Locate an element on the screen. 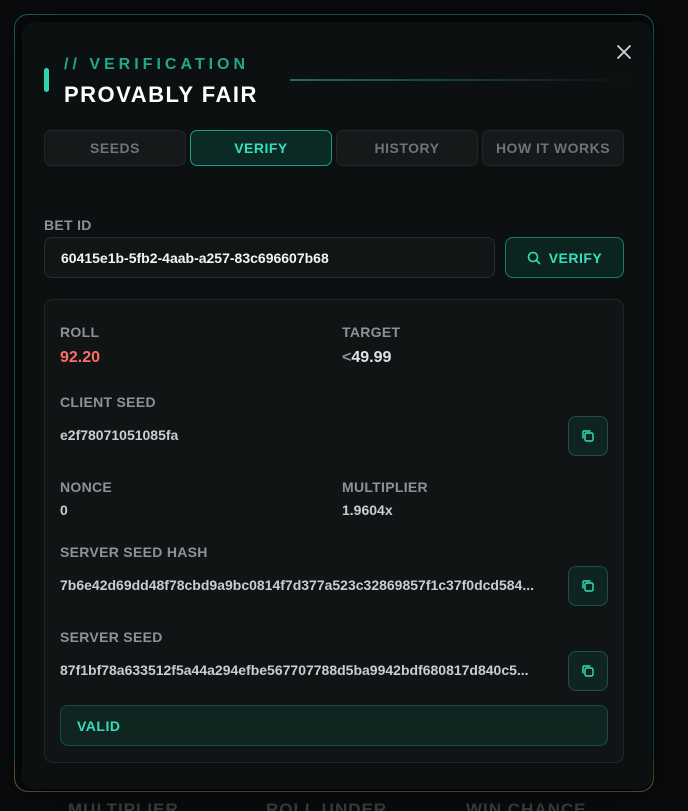  bet-id-input: 60415e1b-5fb2-4aab-a257-83c696607b68 is located at coordinates (269, 257).